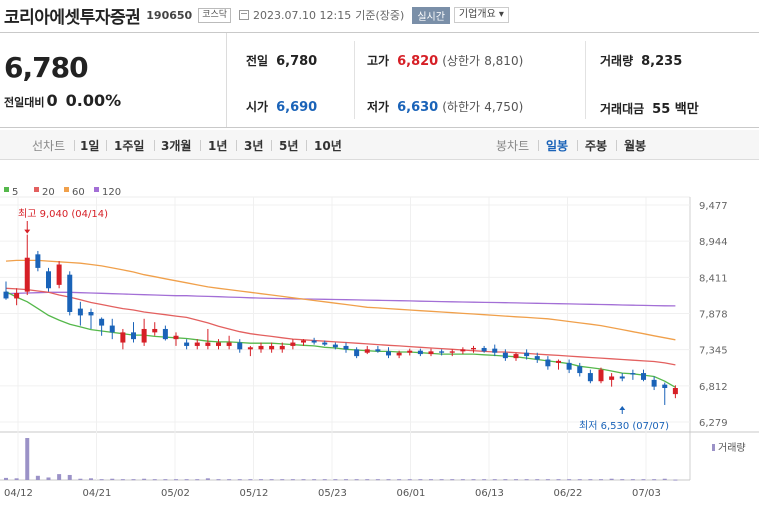 The image size is (759, 507). I want to click on y-tick-label: 9,477, so click(713, 206).